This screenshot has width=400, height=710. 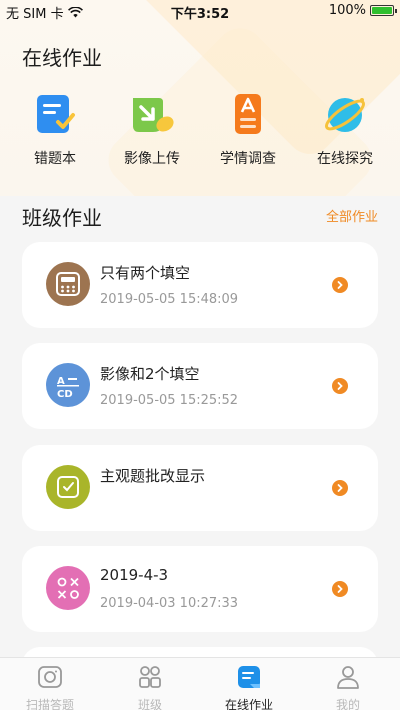 What do you see at coordinates (149, 704) in the screenshot?
I see `tab-label: 班级` at bounding box center [149, 704].